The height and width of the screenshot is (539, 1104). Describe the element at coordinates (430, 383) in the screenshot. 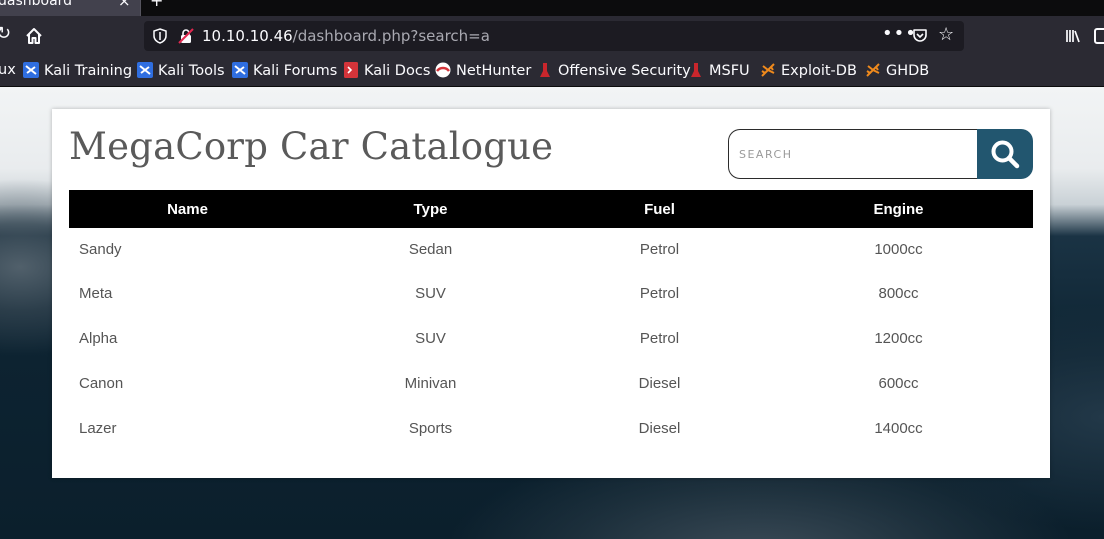

I see `cell-type: Minivan` at that location.